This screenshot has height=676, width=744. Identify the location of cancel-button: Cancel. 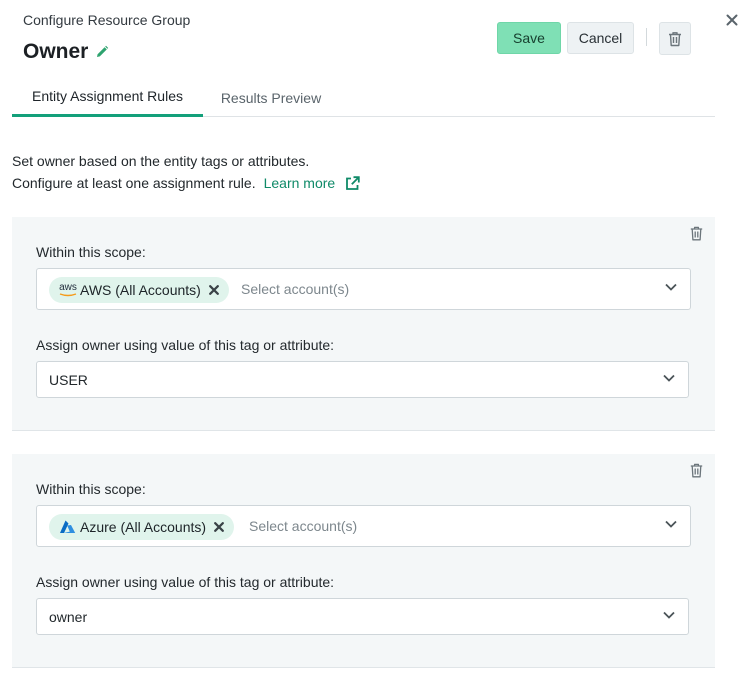
(600, 38).